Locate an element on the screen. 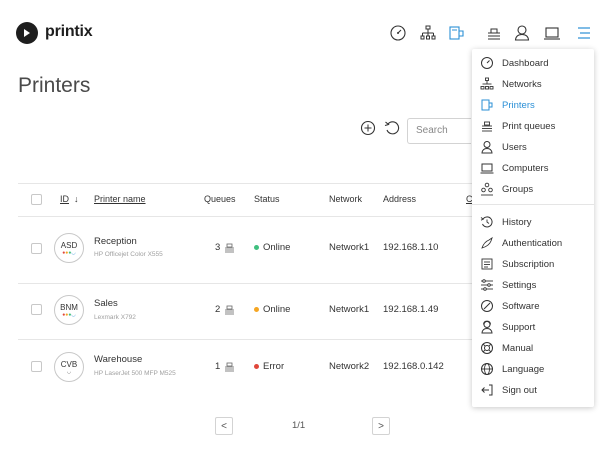 The image size is (612, 449). prev-page-button: < is located at coordinates (224, 426).